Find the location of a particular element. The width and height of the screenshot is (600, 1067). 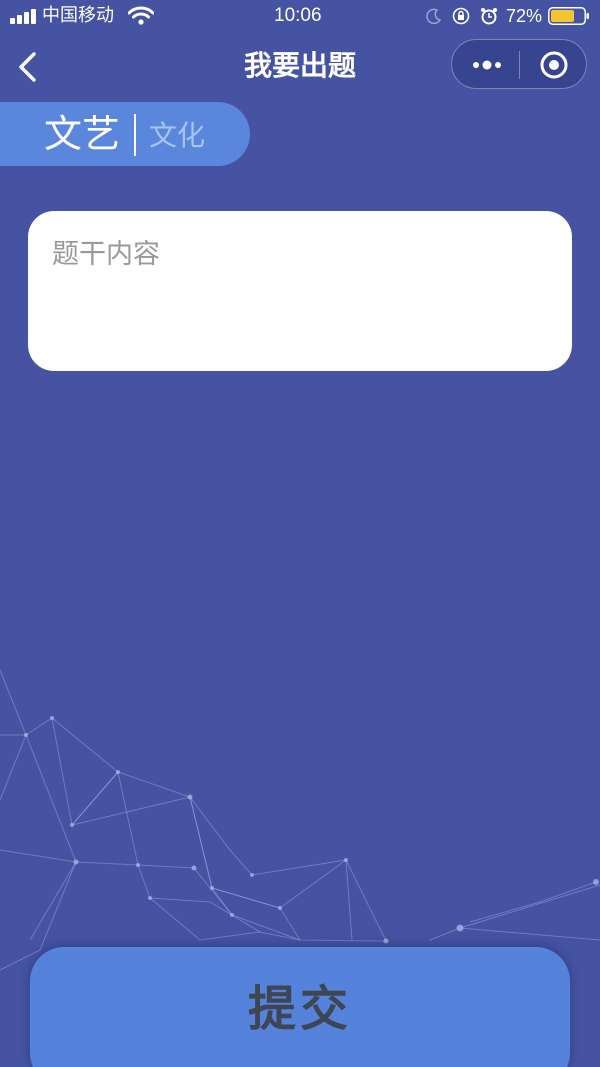

mini-program-capsule is located at coordinates (519, 64).